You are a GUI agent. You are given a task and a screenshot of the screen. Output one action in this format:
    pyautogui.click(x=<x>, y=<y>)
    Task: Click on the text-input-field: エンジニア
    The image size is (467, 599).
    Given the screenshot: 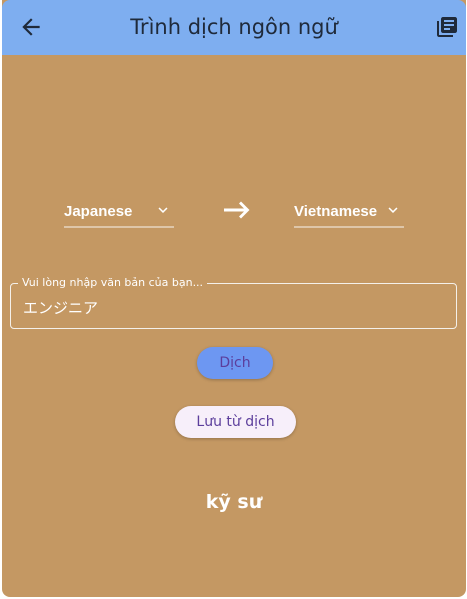 What is the action you would take?
    pyautogui.click(x=233, y=306)
    